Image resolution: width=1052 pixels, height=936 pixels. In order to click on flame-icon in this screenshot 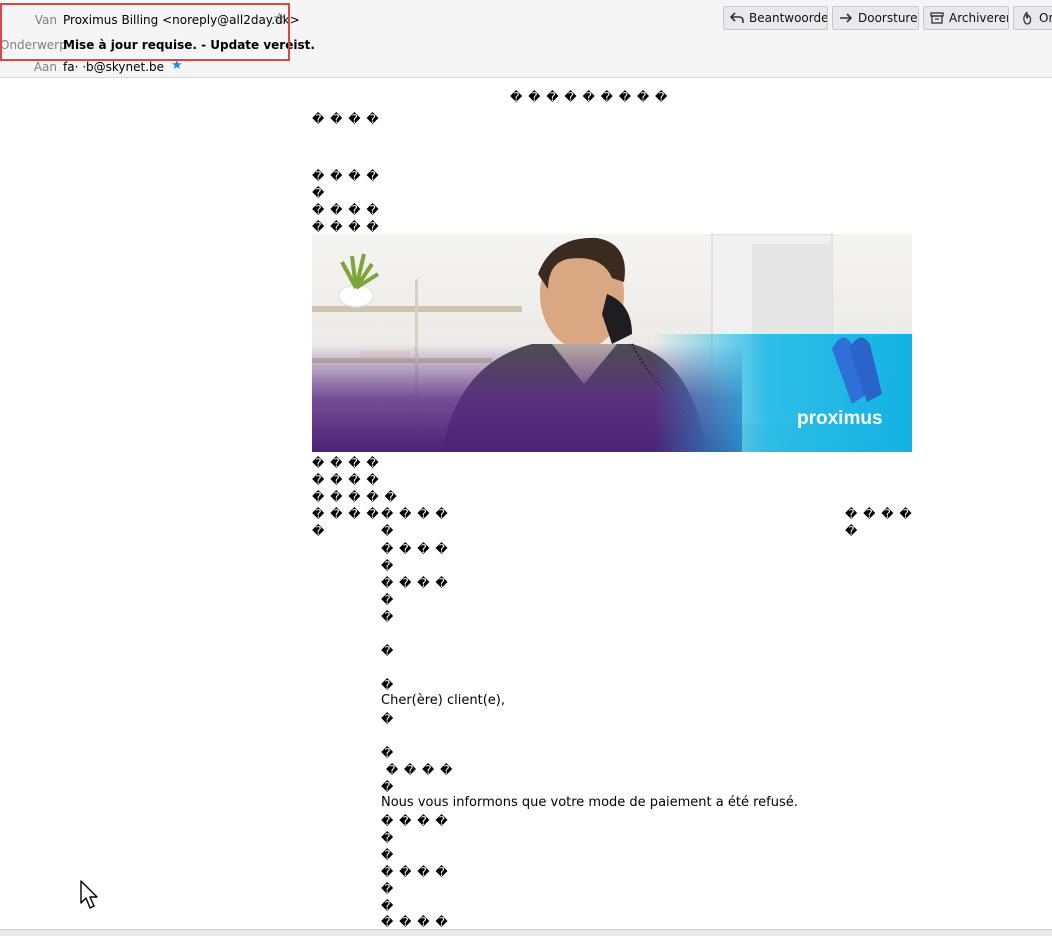, I will do `click(1027, 18)`.